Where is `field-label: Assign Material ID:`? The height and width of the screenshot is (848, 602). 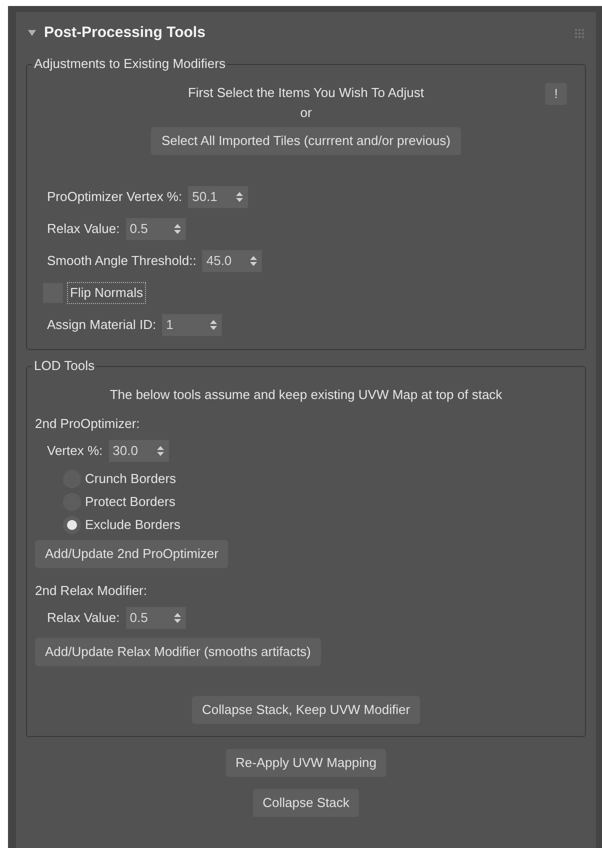 field-label: Assign Material ID: is located at coordinates (101, 325).